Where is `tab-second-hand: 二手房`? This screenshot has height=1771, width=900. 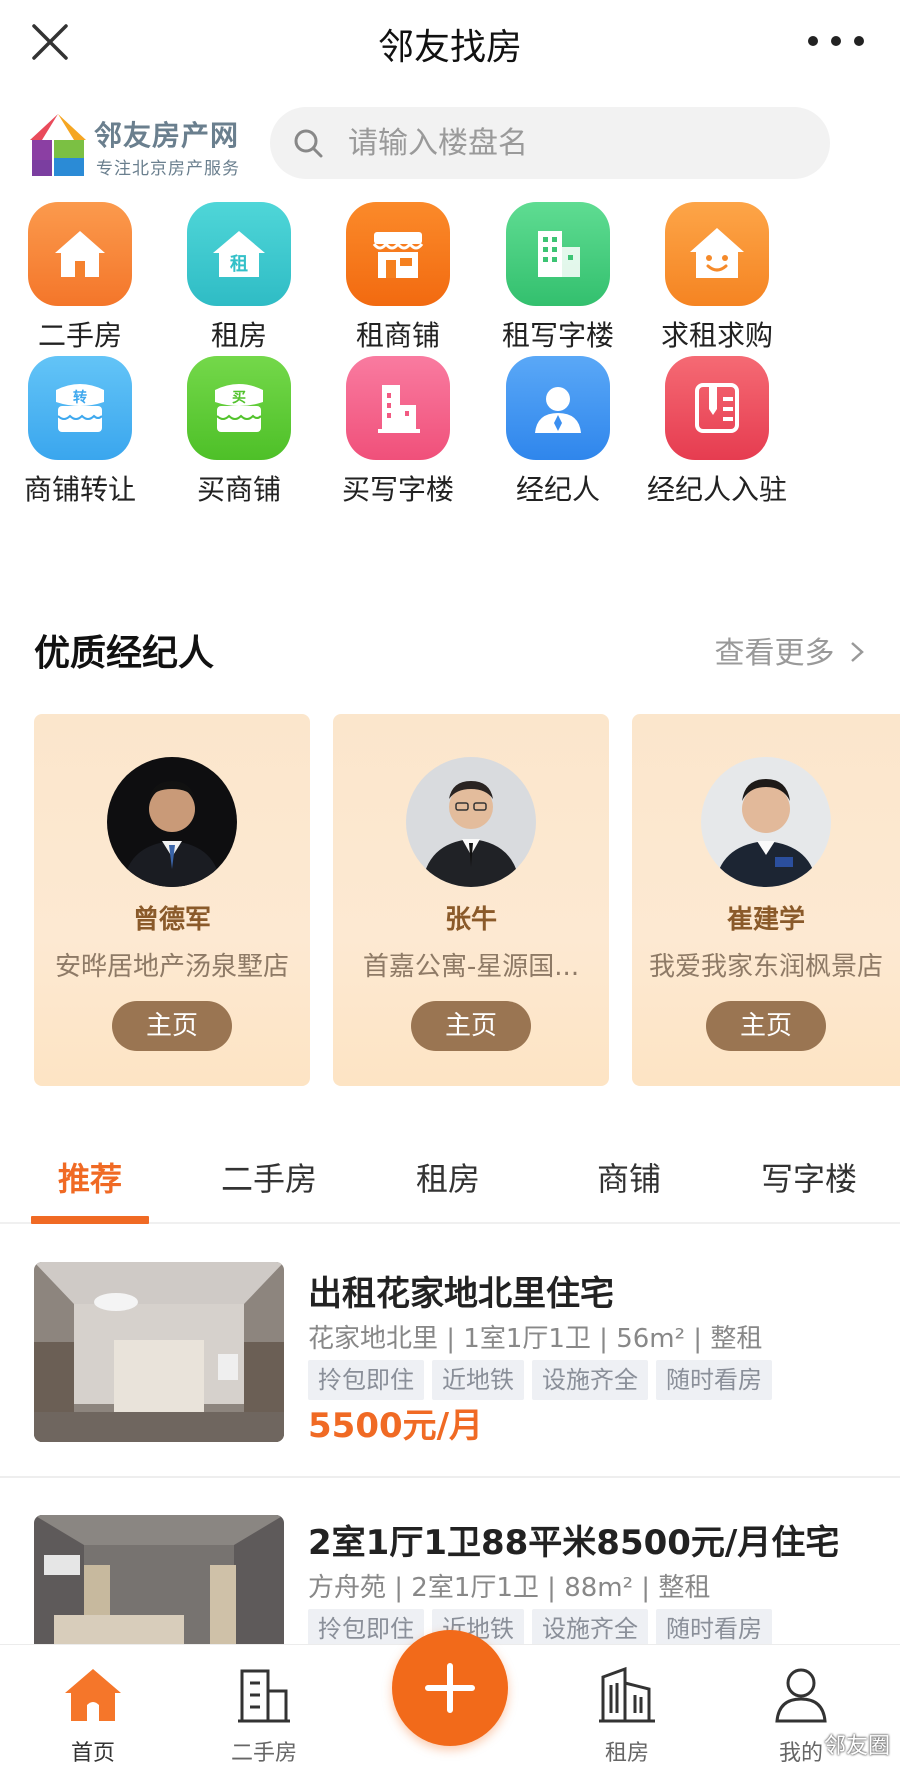 tab-second-hand: 二手房 is located at coordinates (269, 1177).